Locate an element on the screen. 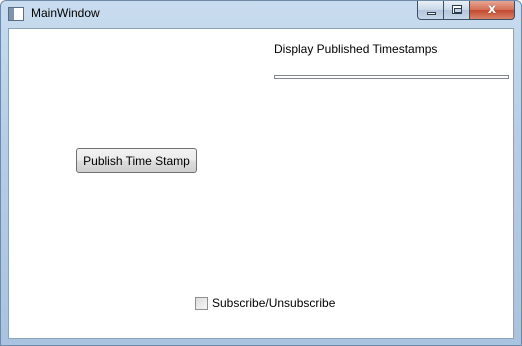 Image resolution: width=522 pixels, height=346 pixels. close-icon: x is located at coordinates (492, 9).